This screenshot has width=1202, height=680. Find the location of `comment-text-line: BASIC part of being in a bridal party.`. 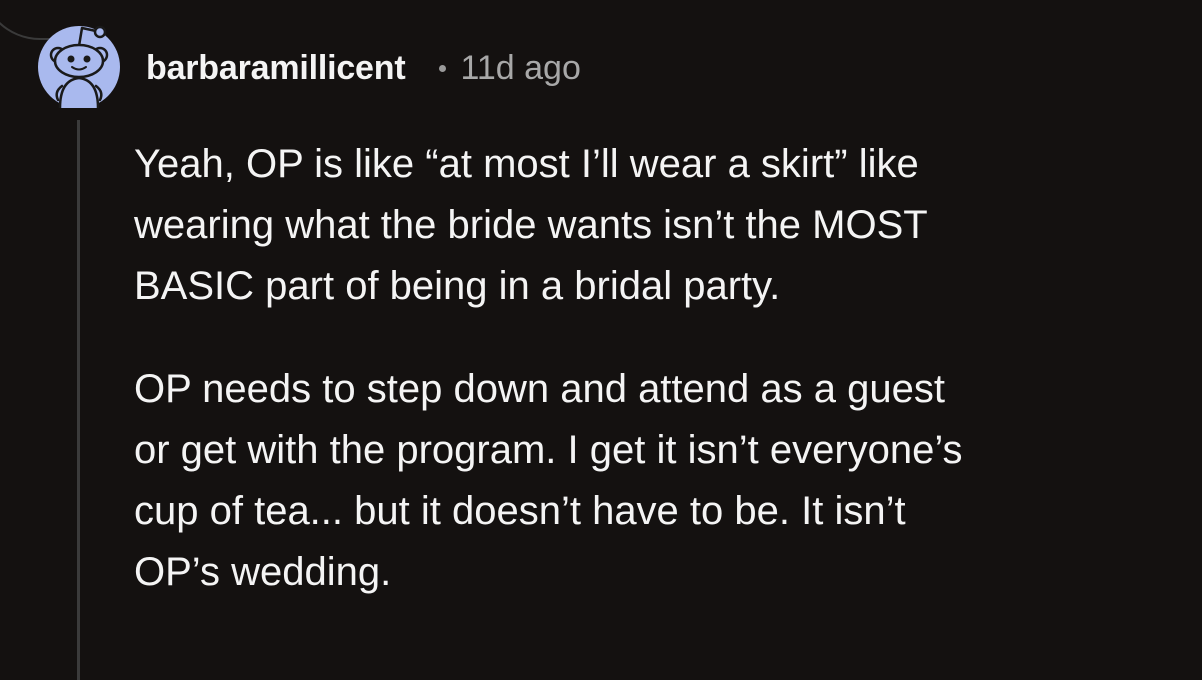

comment-text-line: BASIC part of being in a bridal party. is located at coordinates (457, 286).